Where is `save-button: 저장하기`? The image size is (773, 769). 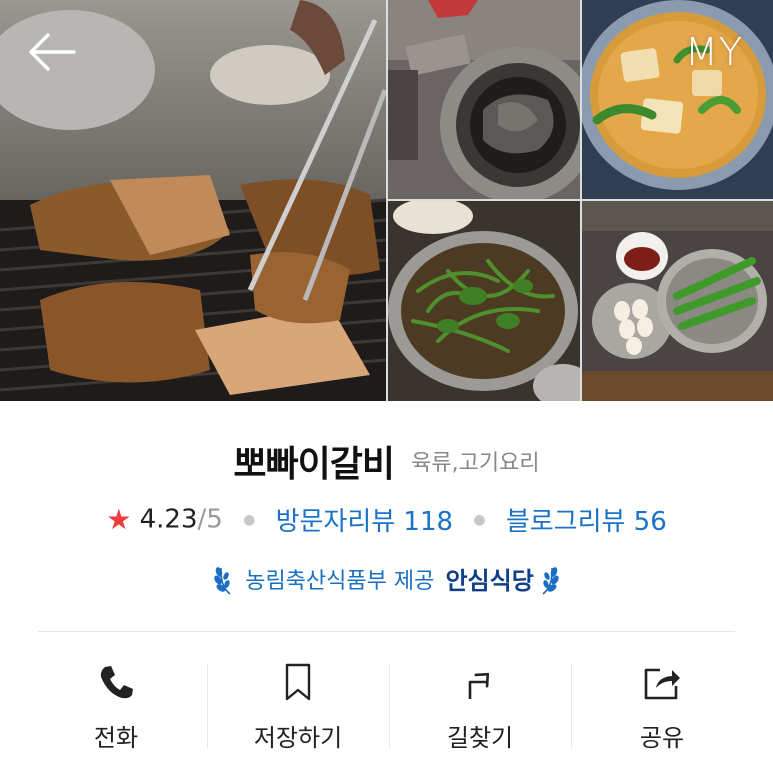
save-button: 저장하기 is located at coordinates (298, 701).